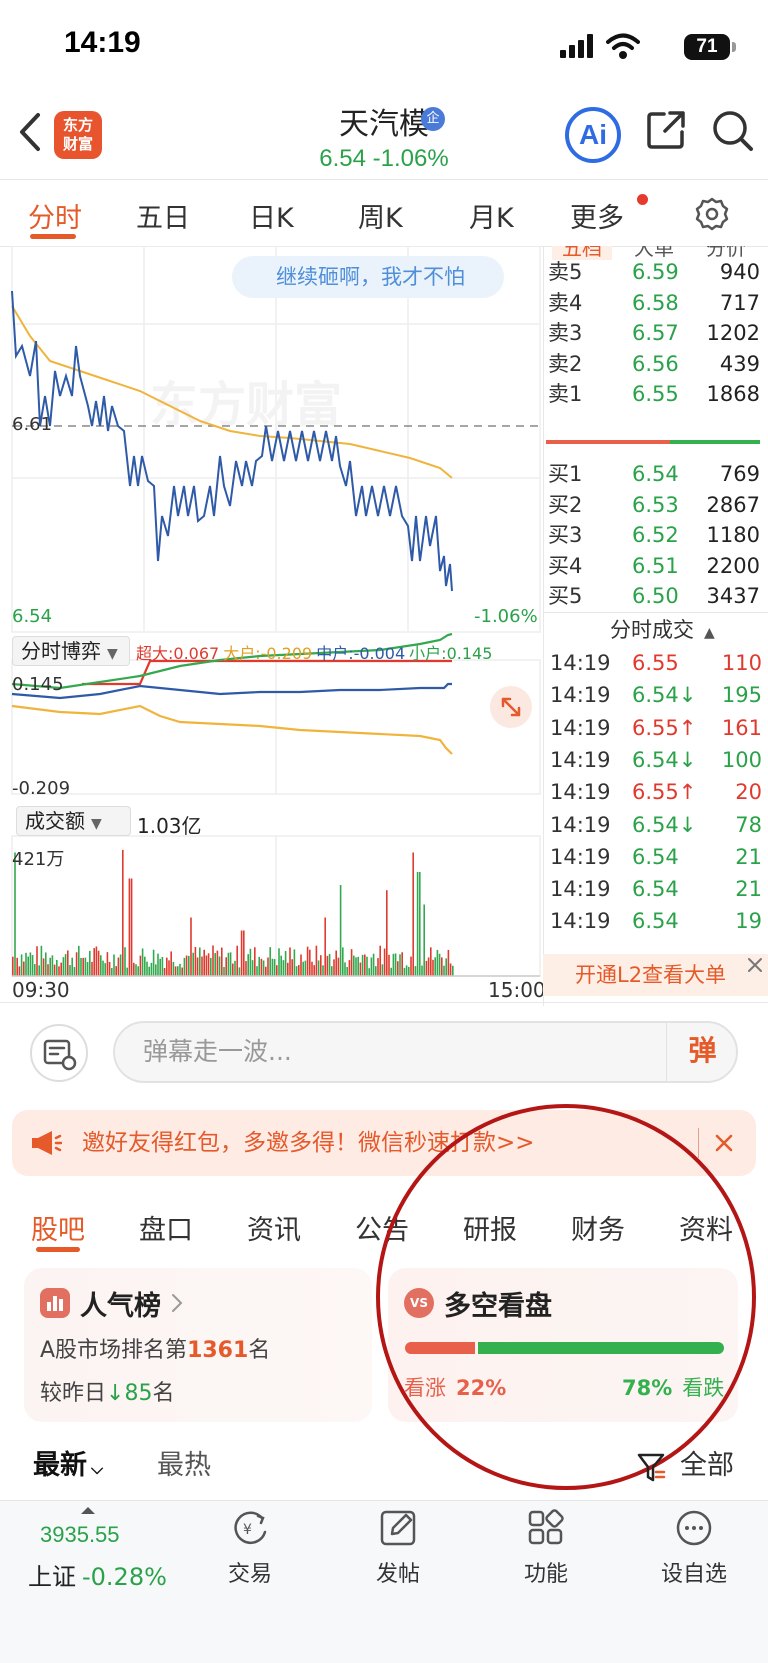 The width and height of the screenshot is (768, 1663). What do you see at coordinates (517, 990) in the screenshot?
I see `time-end: 15:00` at bounding box center [517, 990].